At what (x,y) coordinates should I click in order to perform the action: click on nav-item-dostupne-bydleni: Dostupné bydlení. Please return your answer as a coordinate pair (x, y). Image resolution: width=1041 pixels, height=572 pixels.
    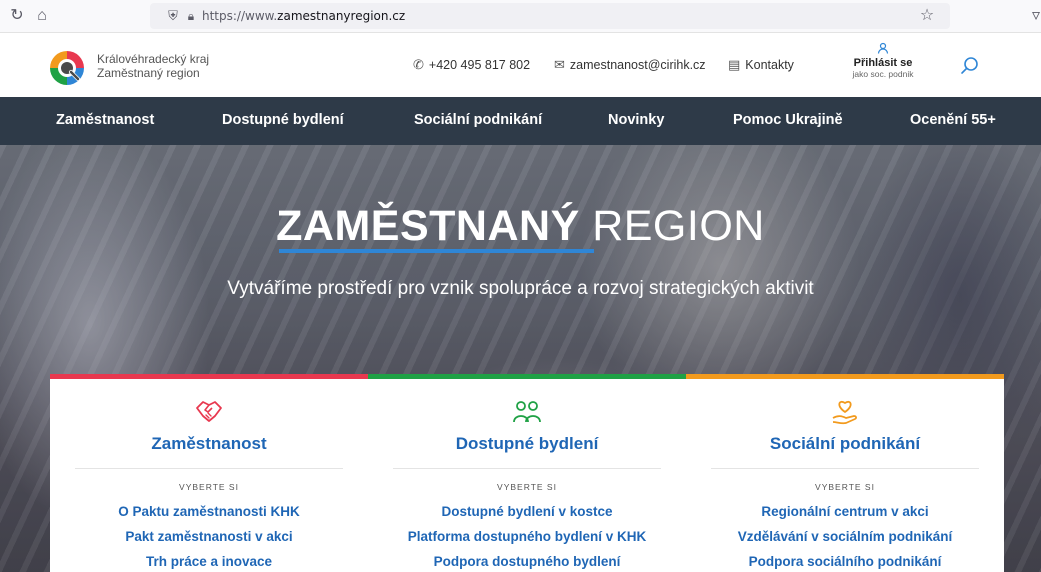
    Looking at the image, I should click on (283, 120).